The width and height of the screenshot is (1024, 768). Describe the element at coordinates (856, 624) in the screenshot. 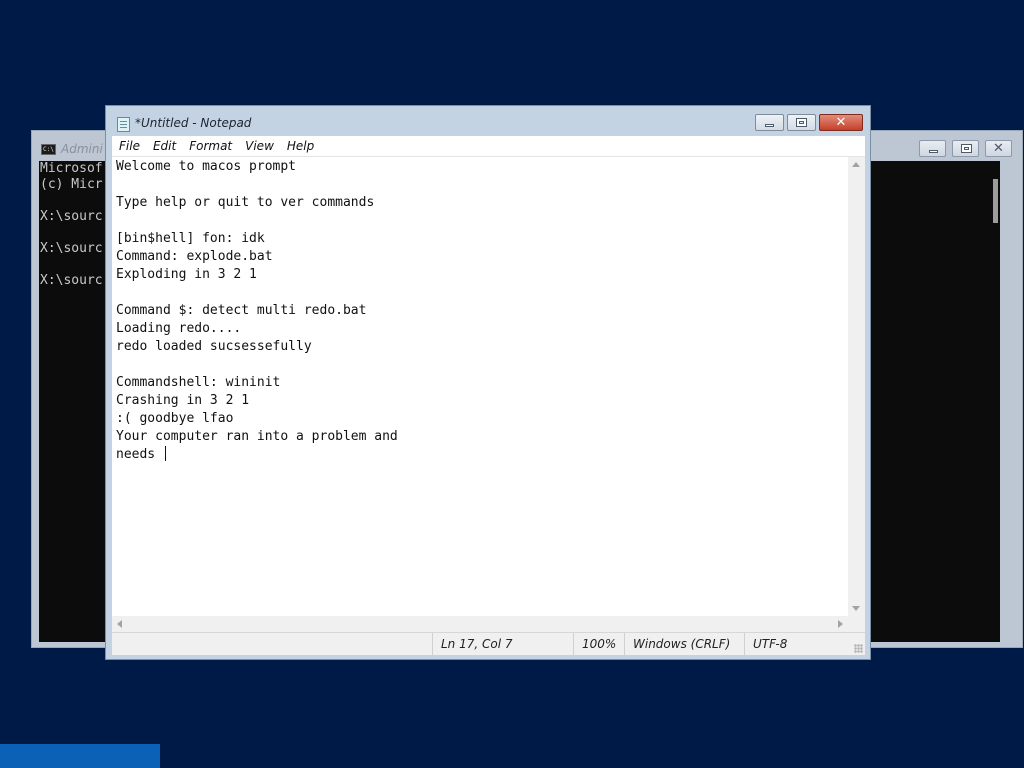

I see `scrollbar-corner` at that location.